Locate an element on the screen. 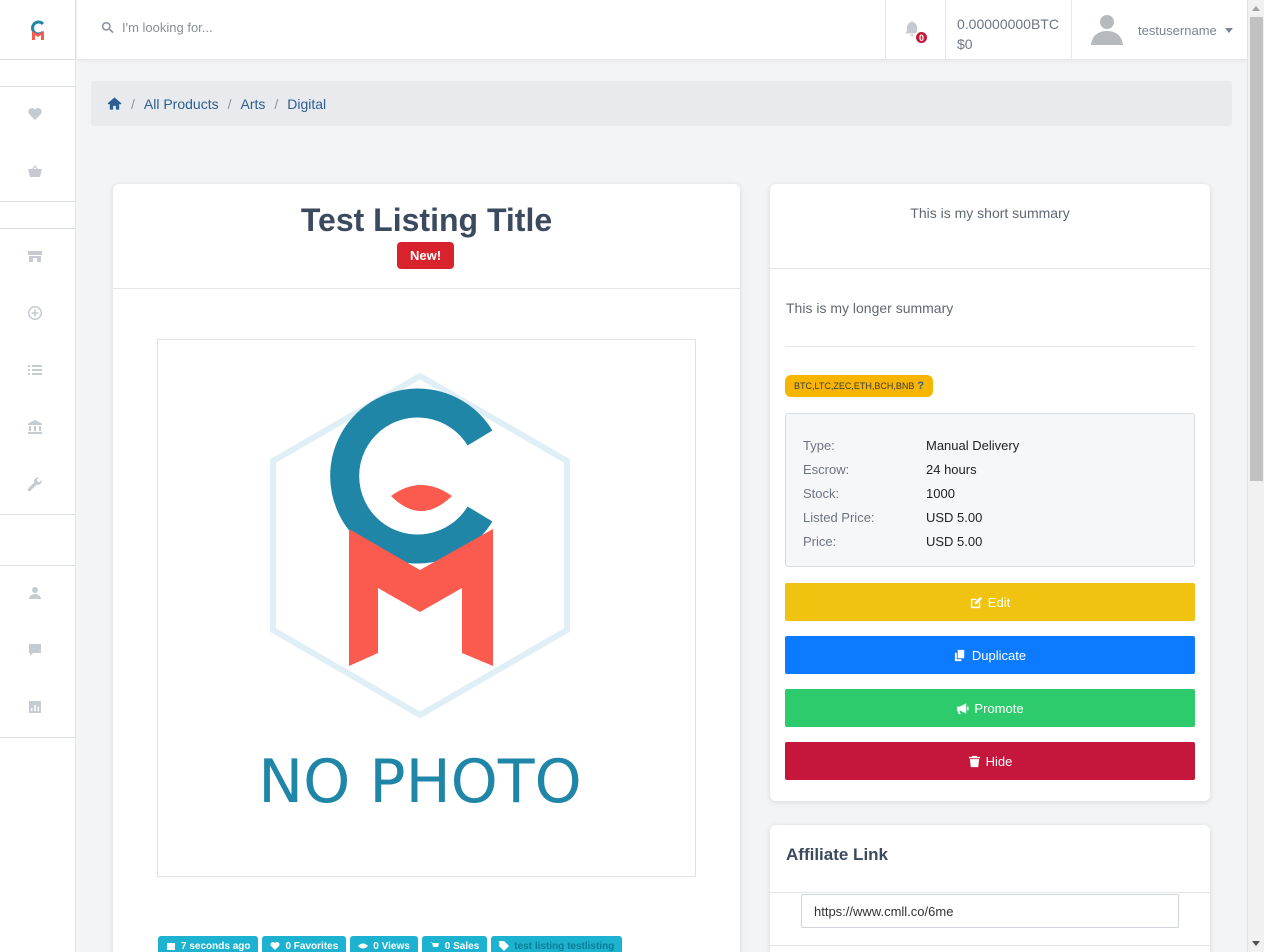  no-photo-placeholder-image: NO PHOTO is located at coordinates (420, 594).